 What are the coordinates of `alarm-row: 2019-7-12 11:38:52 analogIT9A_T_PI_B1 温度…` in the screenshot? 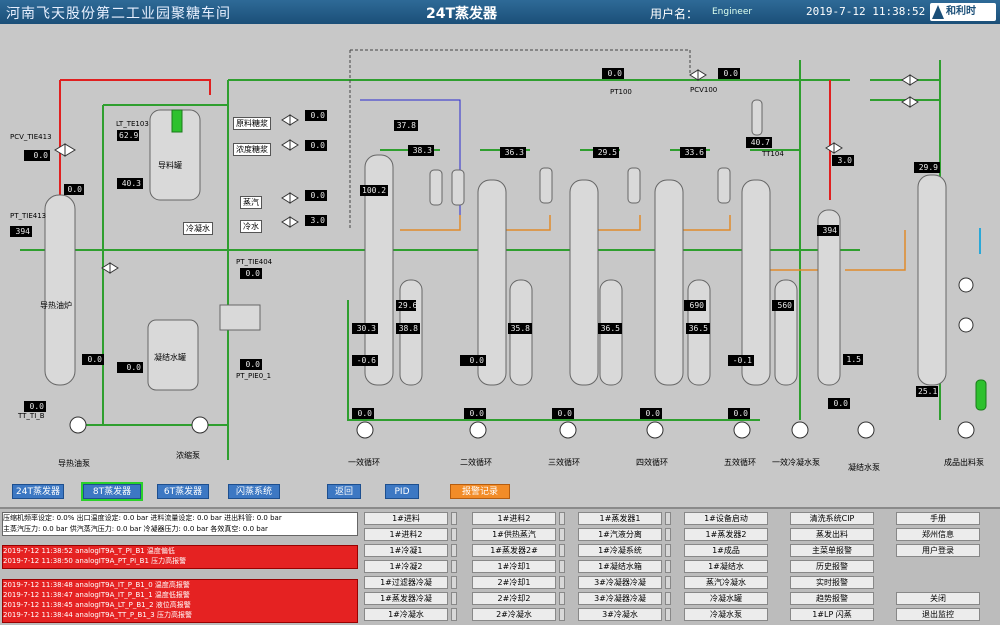 It's located at (180, 551).